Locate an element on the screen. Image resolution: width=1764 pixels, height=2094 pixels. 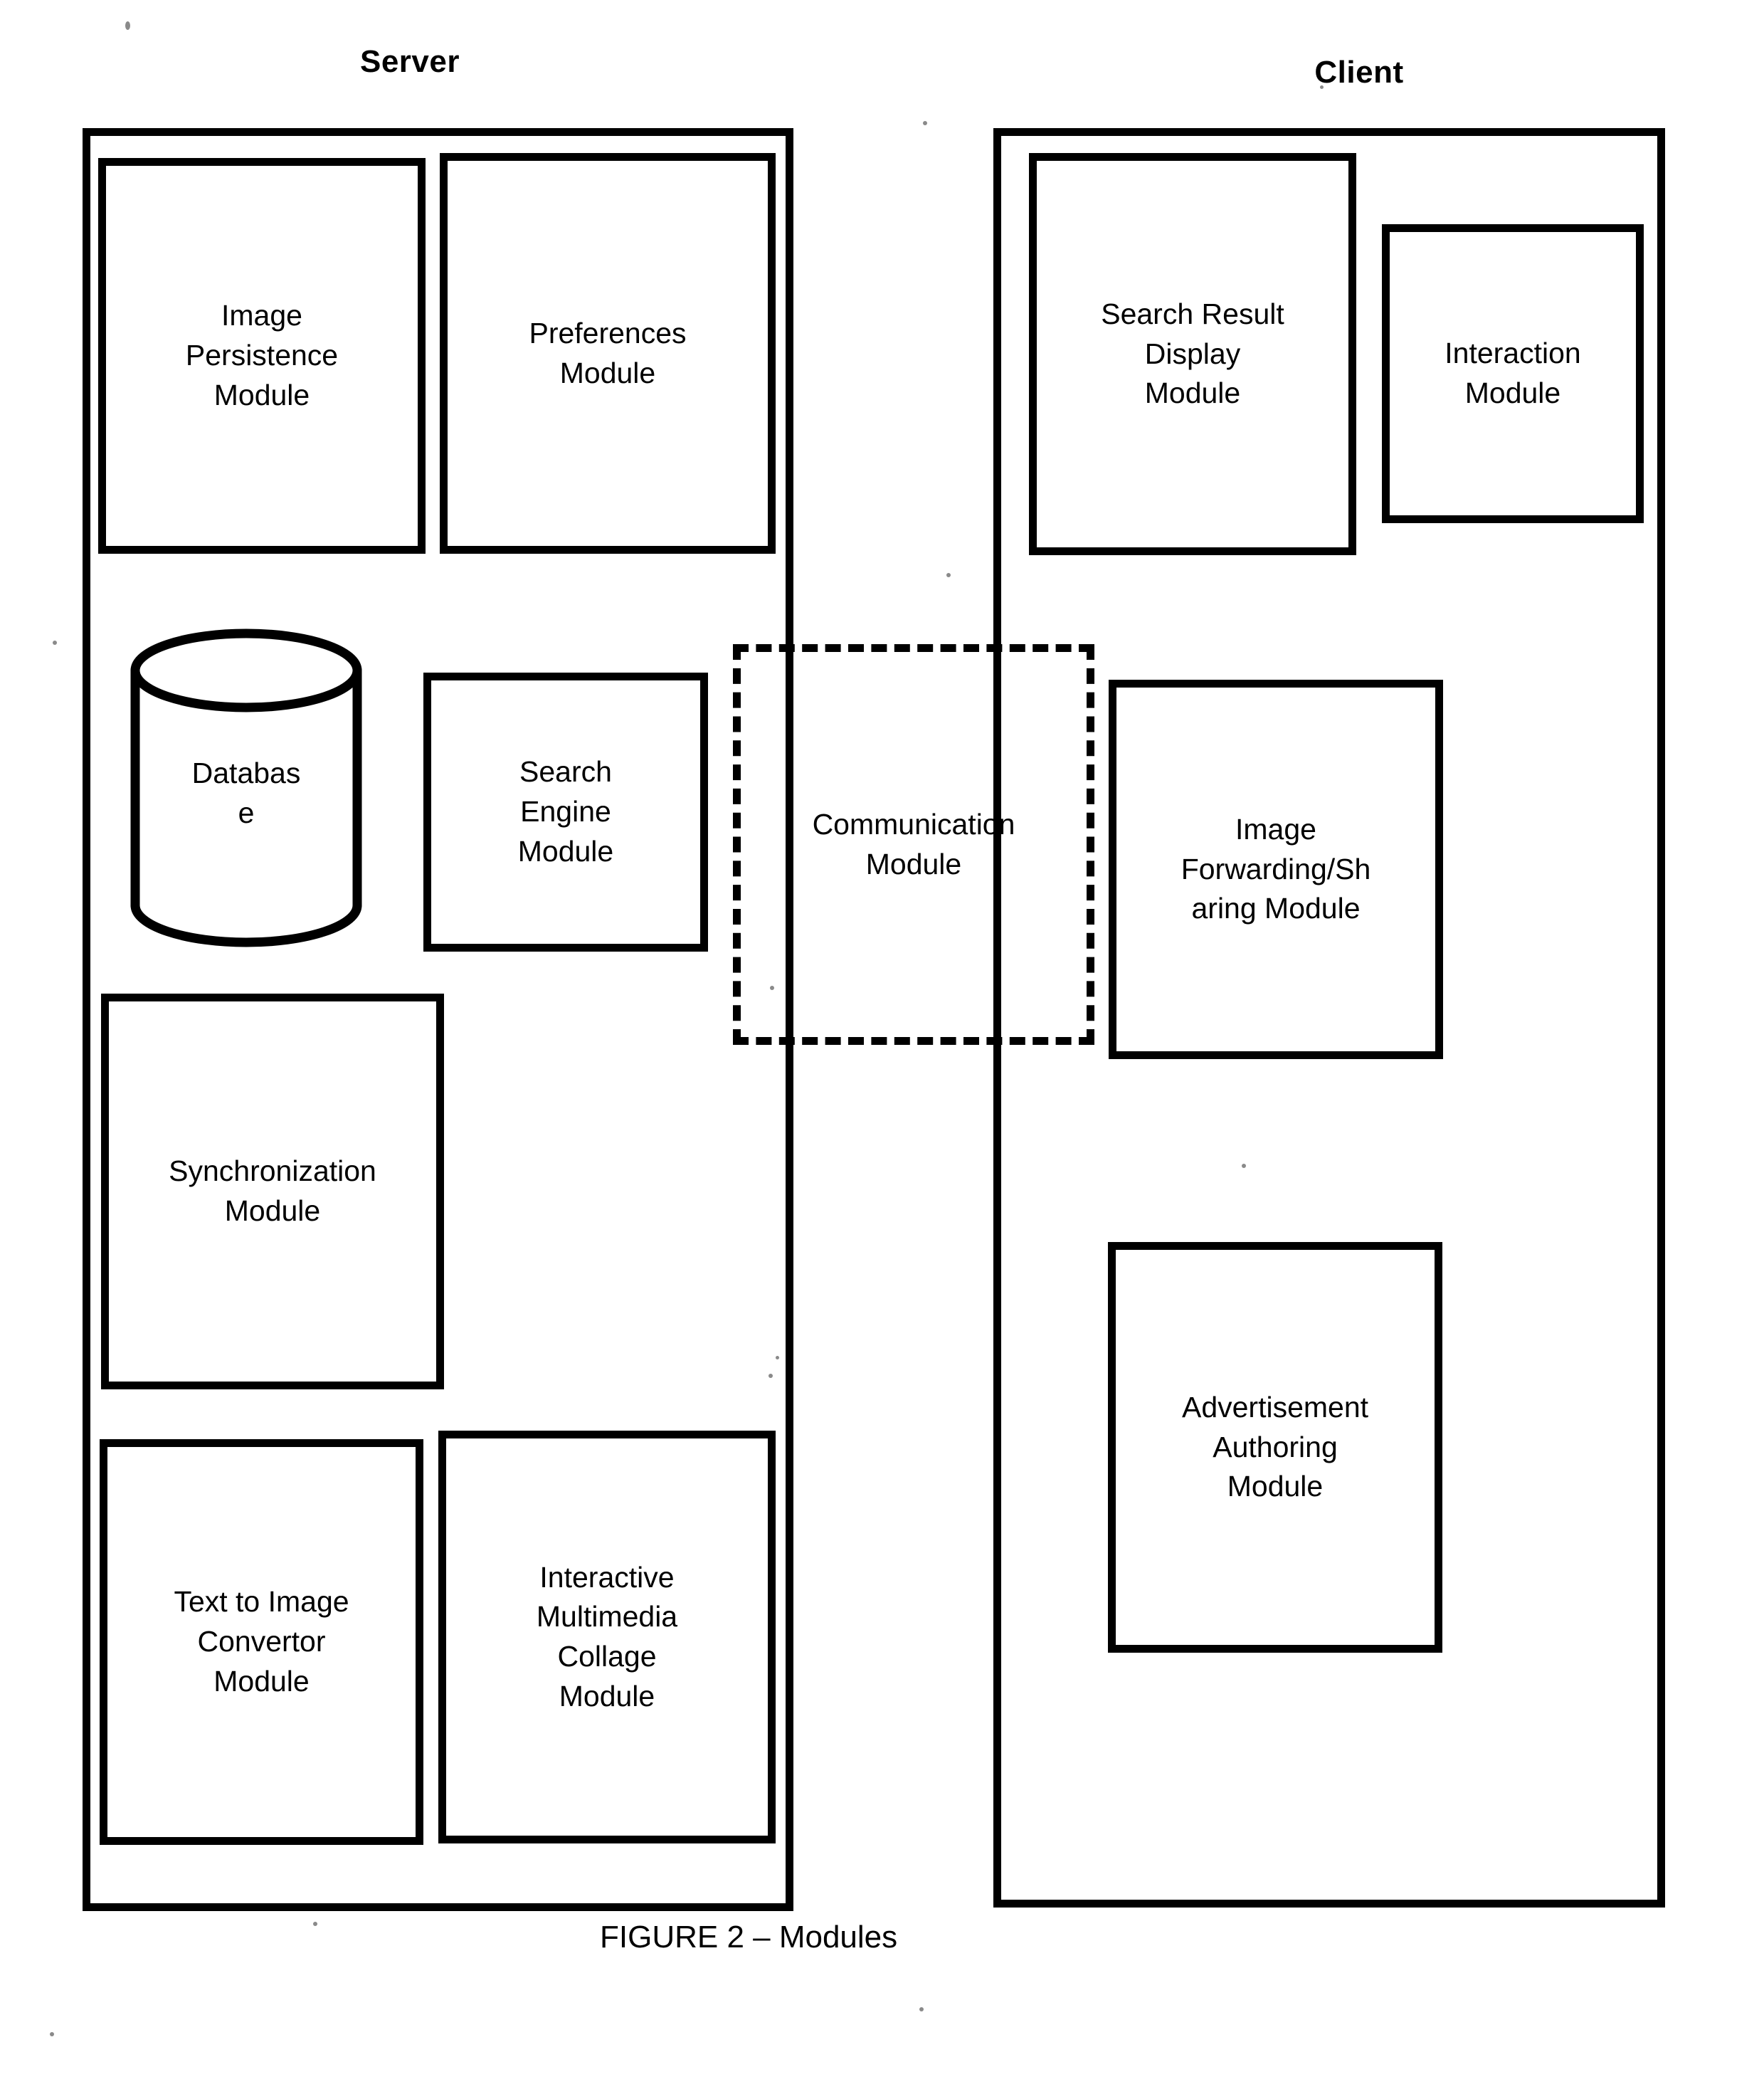
module-text-to-image-convertor-label: Text to Image Convertor Module is located at coordinates (261, 1642).